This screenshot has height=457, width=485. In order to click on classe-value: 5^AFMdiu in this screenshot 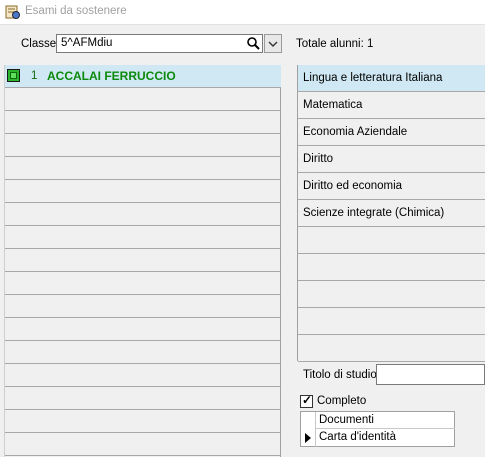, I will do `click(87, 43)`.